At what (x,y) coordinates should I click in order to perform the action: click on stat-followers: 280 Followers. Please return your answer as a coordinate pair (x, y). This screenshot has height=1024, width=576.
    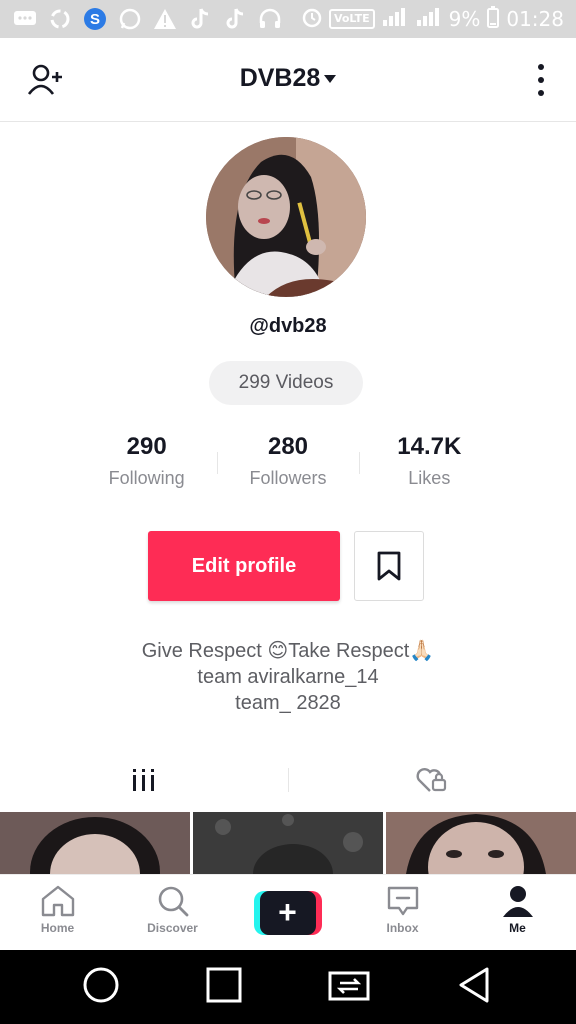
    Looking at the image, I should click on (287, 465).